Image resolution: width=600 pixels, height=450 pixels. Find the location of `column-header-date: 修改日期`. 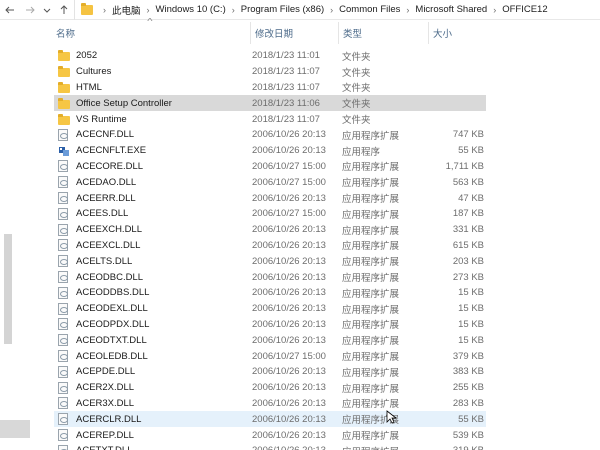

column-header-date: 修改日期 is located at coordinates (293, 33).